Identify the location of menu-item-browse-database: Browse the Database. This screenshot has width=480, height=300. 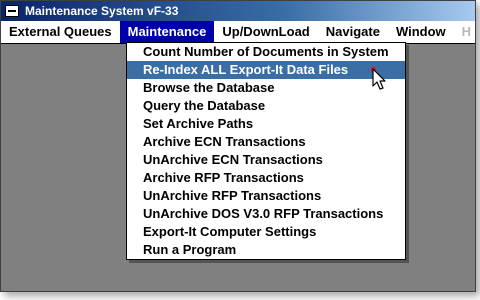
(266, 88).